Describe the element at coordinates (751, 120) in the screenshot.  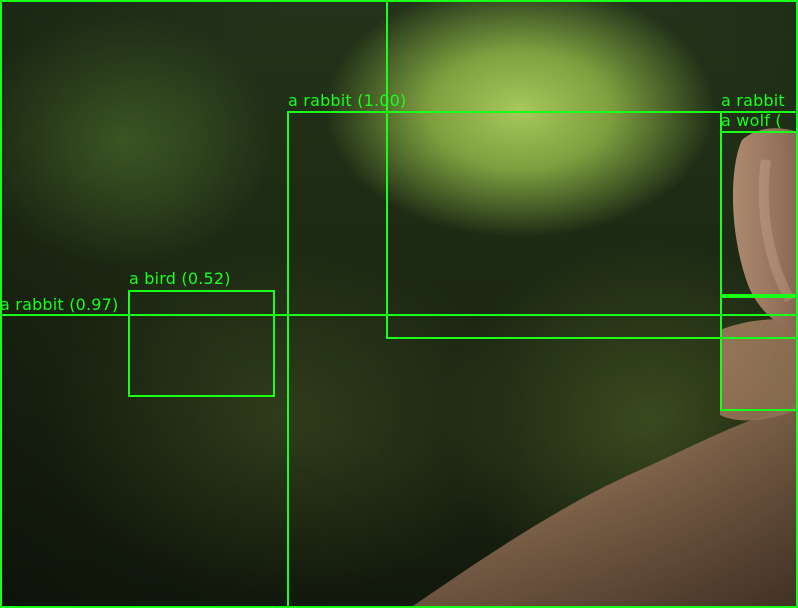
I see `detection-label-wolf-right: a wolf (` at that location.